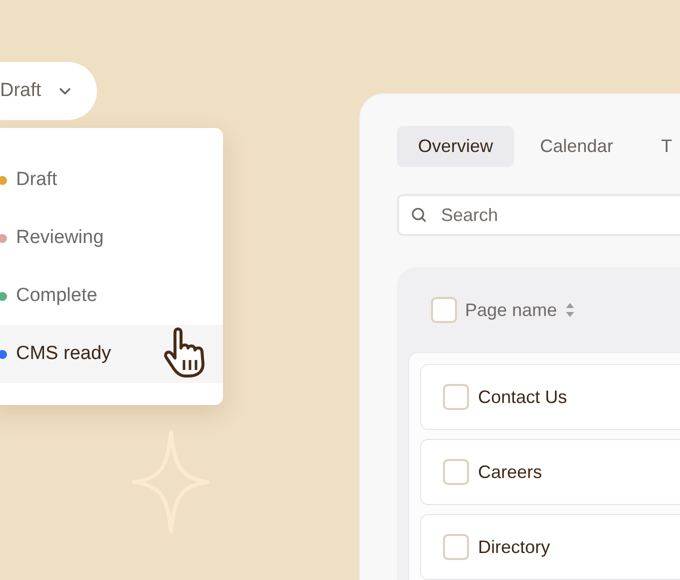 Image resolution: width=680 pixels, height=580 pixels. I want to click on table-row: Directory, so click(550, 547).